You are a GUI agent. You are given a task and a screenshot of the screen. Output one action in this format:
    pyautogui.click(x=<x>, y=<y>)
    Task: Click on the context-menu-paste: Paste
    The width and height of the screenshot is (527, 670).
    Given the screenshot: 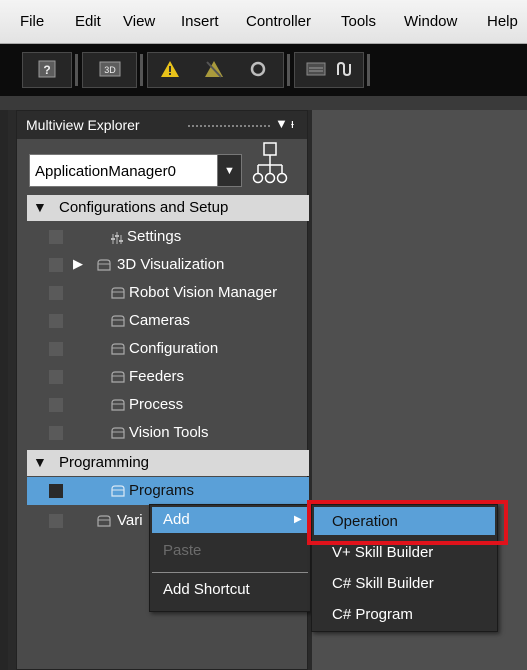 What is the action you would take?
    pyautogui.click(x=182, y=550)
    